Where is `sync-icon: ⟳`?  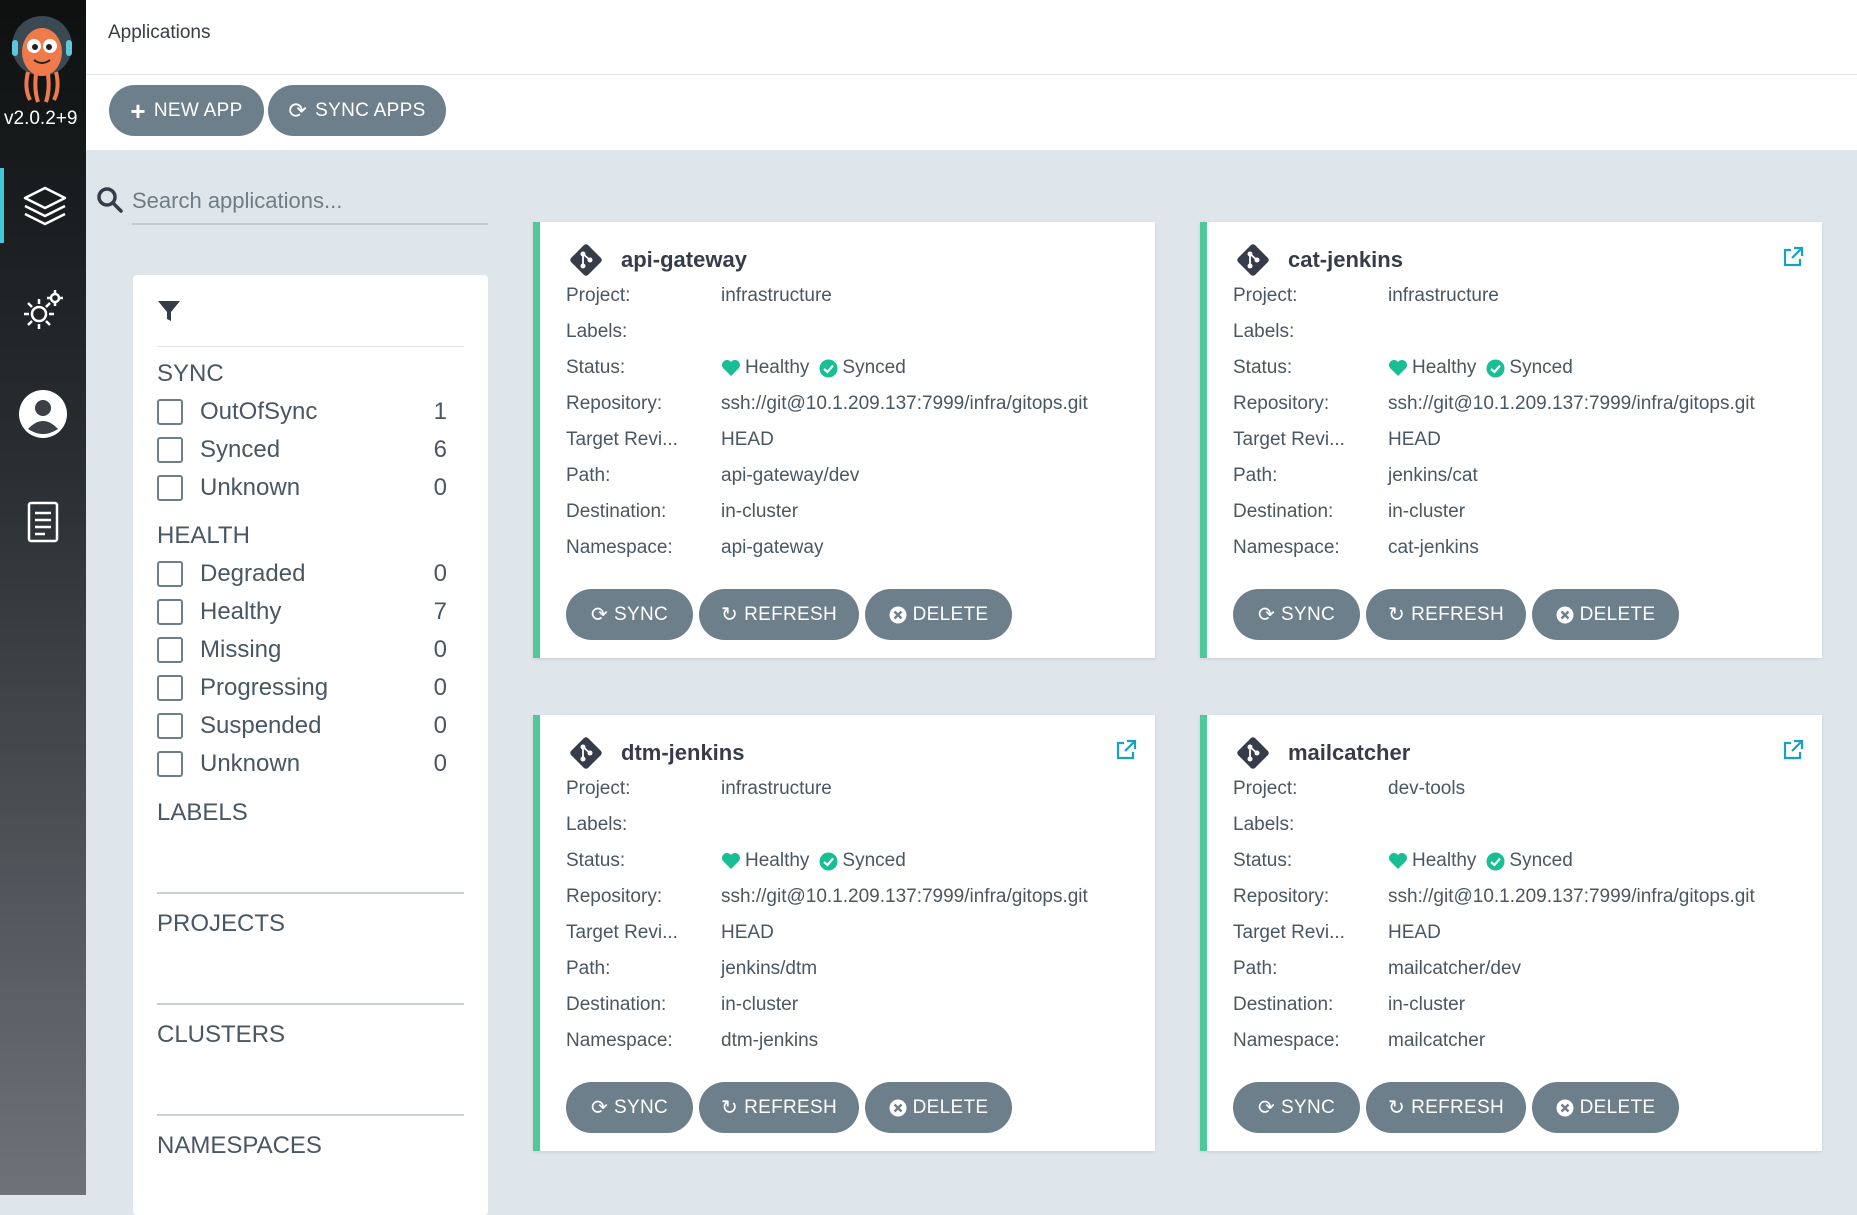 sync-icon: ⟳ is located at coordinates (599, 615).